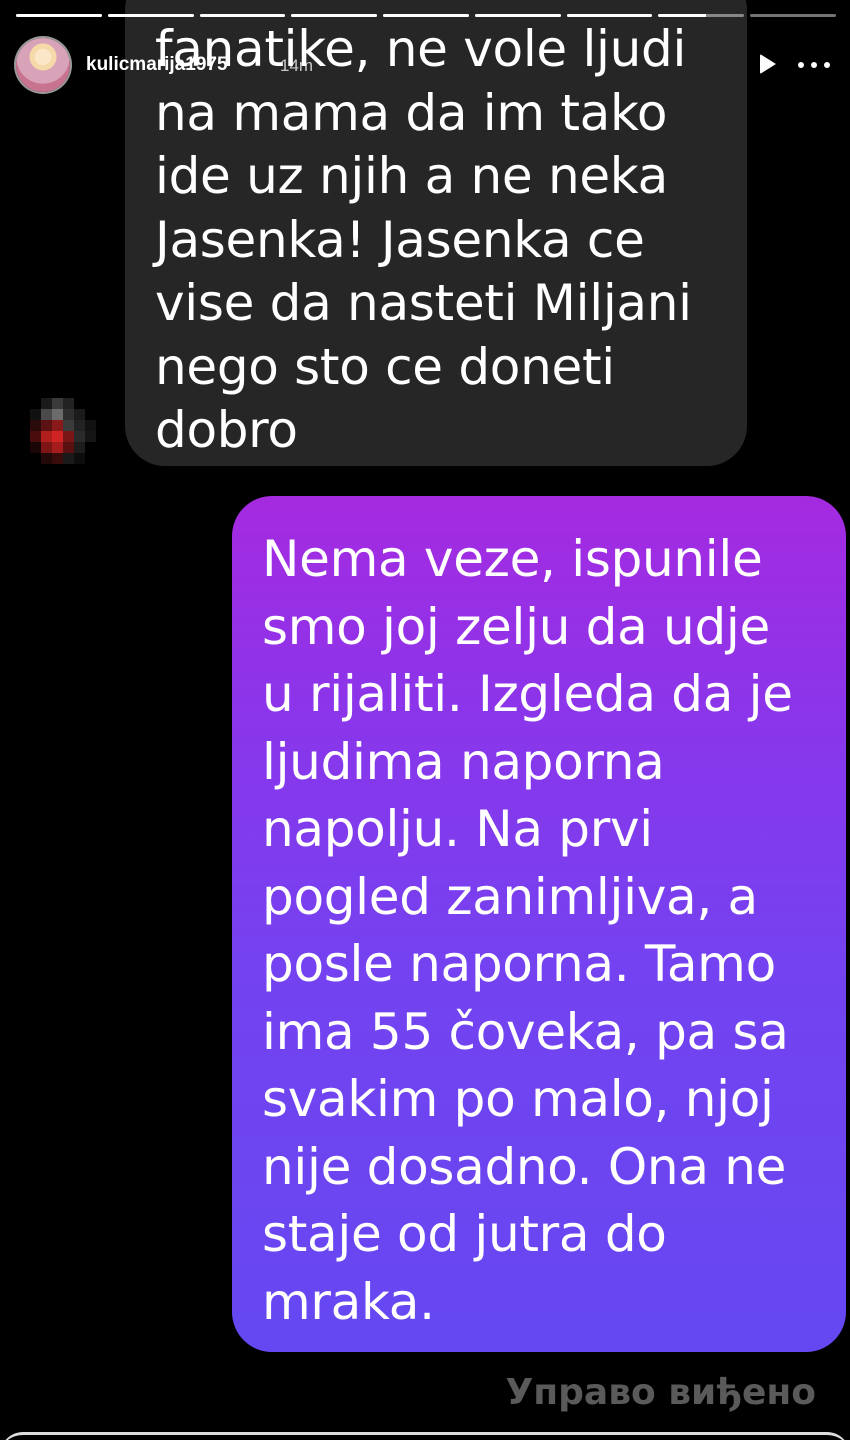 The width and height of the screenshot is (850, 1440). I want to click on play-icon, so click(768, 64).